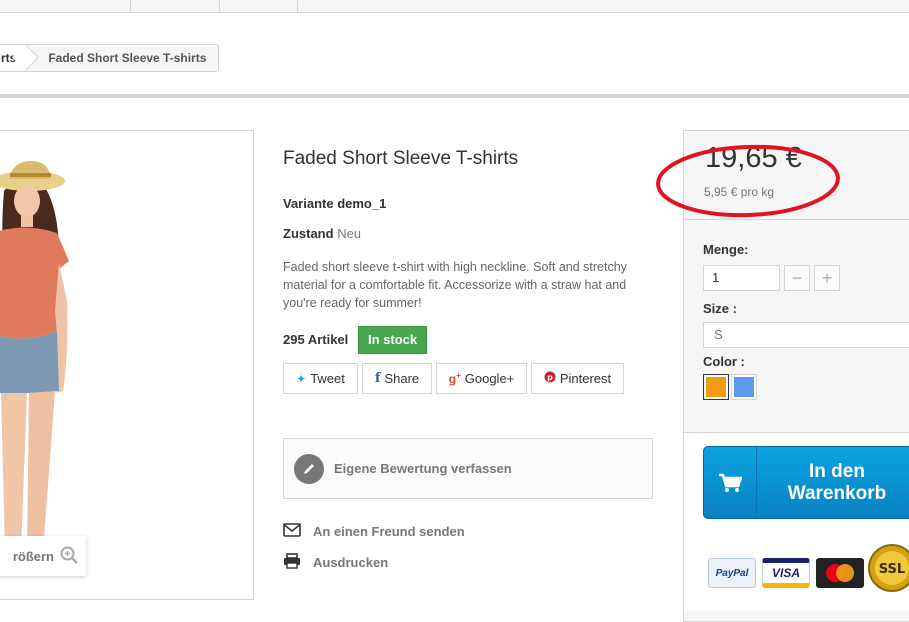 The image size is (909, 622). What do you see at coordinates (454, 6) in the screenshot?
I see `top-nav-strip` at bounding box center [454, 6].